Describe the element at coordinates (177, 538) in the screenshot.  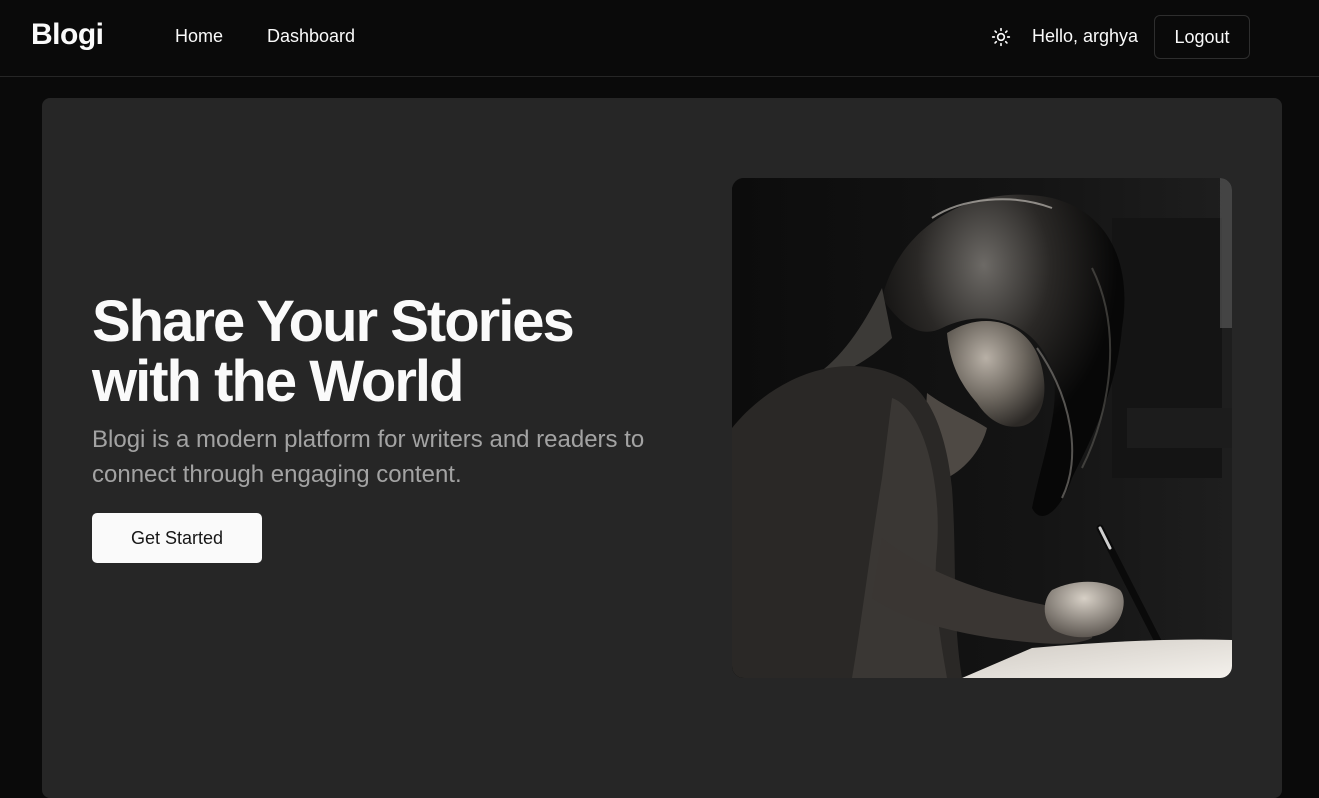
I see `get-started-button: Get Started` at that location.